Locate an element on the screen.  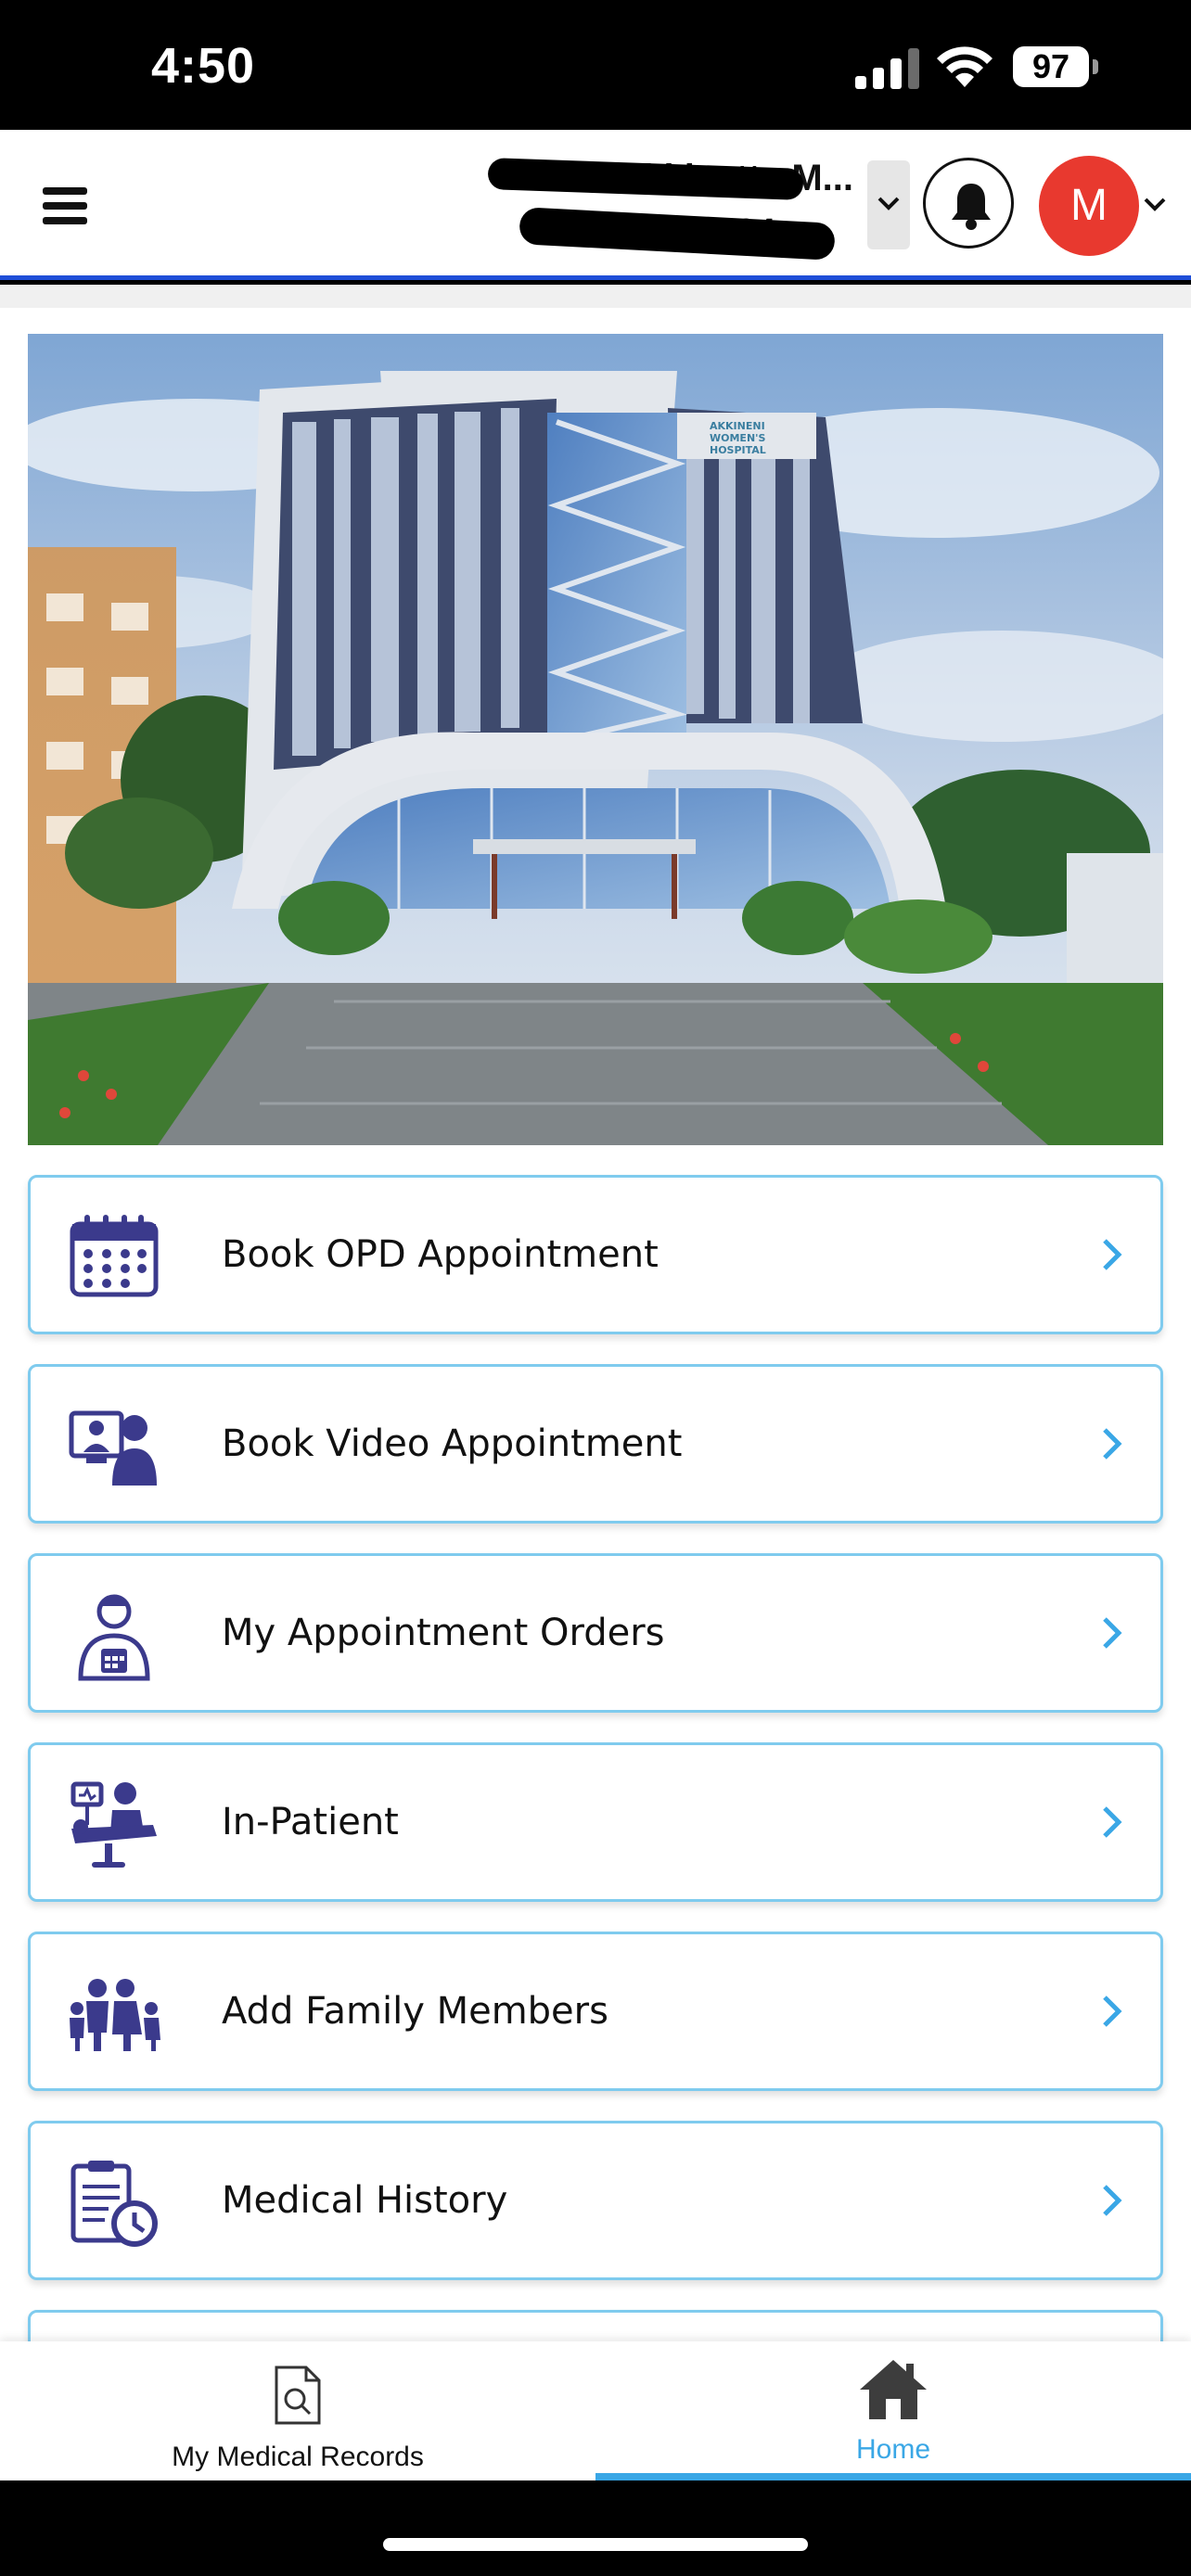
bottom-navigation: My Medical Records Home is located at coordinates (595, 2410).